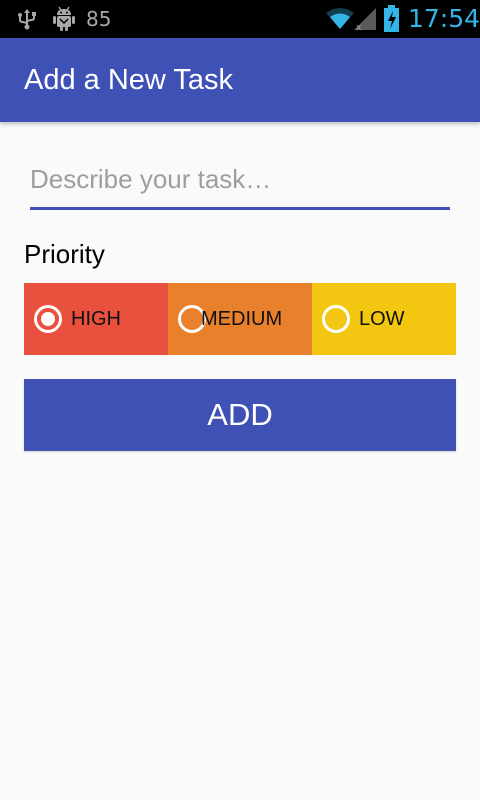 This screenshot has width=480, height=800. I want to click on app-bar: Add a New Task, so click(240, 80).